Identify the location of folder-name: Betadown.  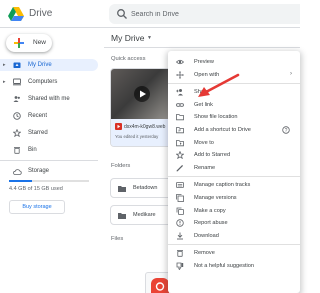
(145, 188).